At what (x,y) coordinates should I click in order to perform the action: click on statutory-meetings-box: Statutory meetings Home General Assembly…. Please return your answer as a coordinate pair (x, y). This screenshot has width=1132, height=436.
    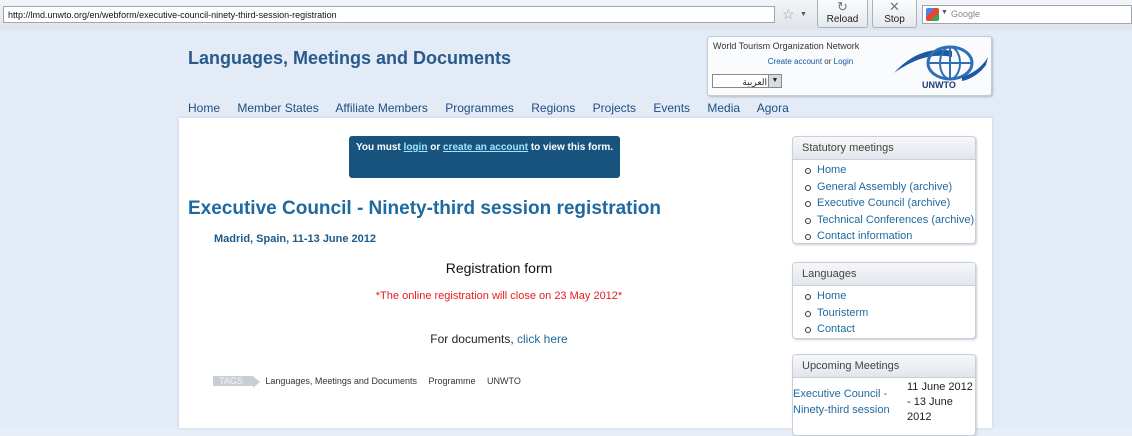
    Looking at the image, I should click on (884, 190).